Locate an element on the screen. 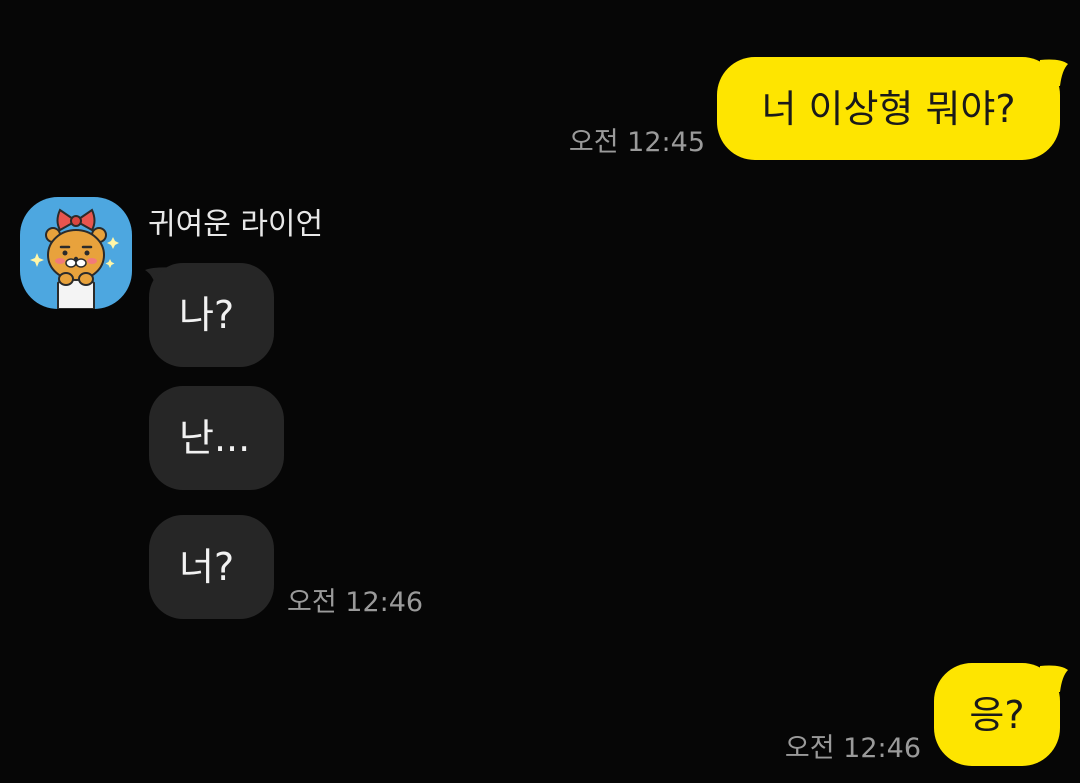 Image resolution: width=1080 pixels, height=783 pixels. contact-avatar is located at coordinates (76, 253).